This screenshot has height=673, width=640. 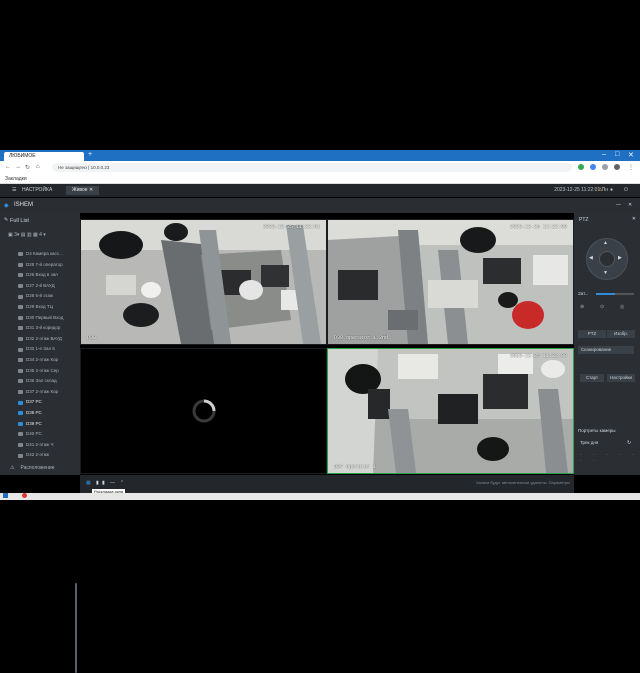 What do you see at coordinates (320, 205) in the screenshot?
I see `app-subheader: ◆ ISHEM — ✕` at bounding box center [320, 205].